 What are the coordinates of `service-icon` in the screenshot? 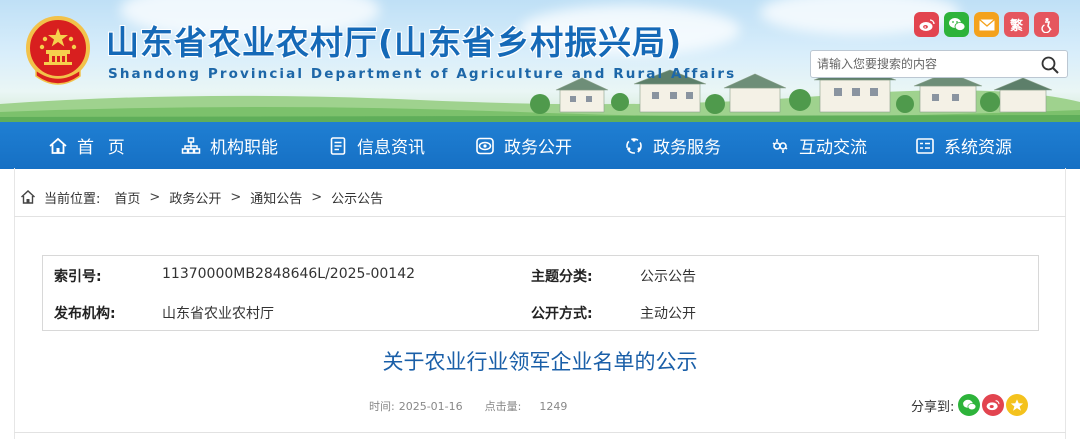 It's located at (634, 145).